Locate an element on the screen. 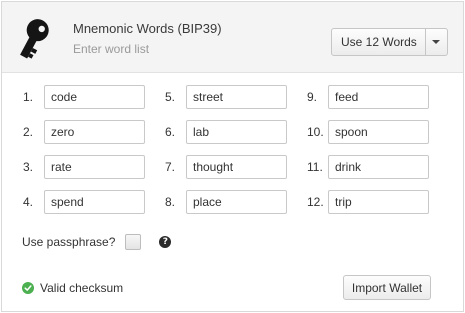 This screenshot has height=313, width=465. word-input: zero is located at coordinates (94, 132).